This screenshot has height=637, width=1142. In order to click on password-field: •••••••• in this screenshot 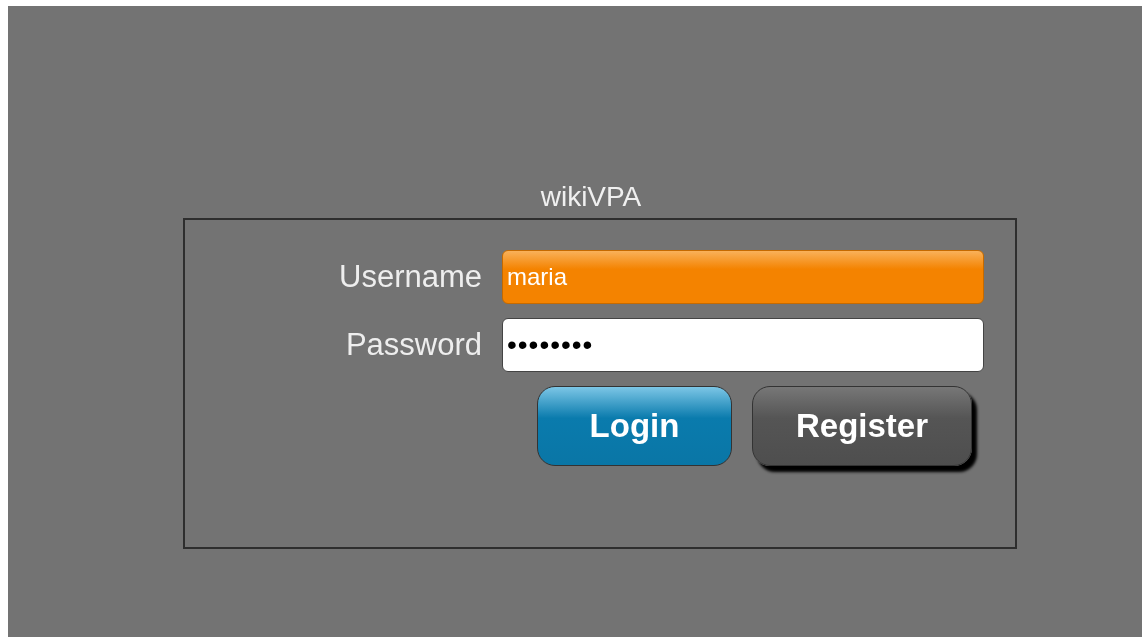, I will do `click(743, 345)`.